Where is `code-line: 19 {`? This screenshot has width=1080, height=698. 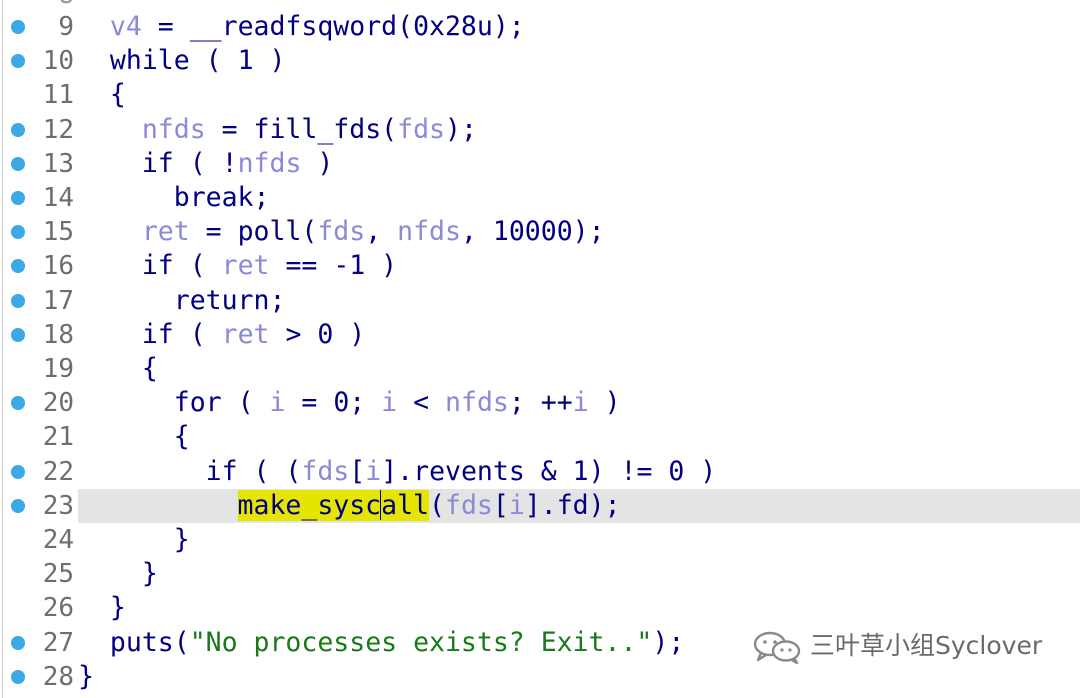 code-line: 19 { is located at coordinates (540, 369).